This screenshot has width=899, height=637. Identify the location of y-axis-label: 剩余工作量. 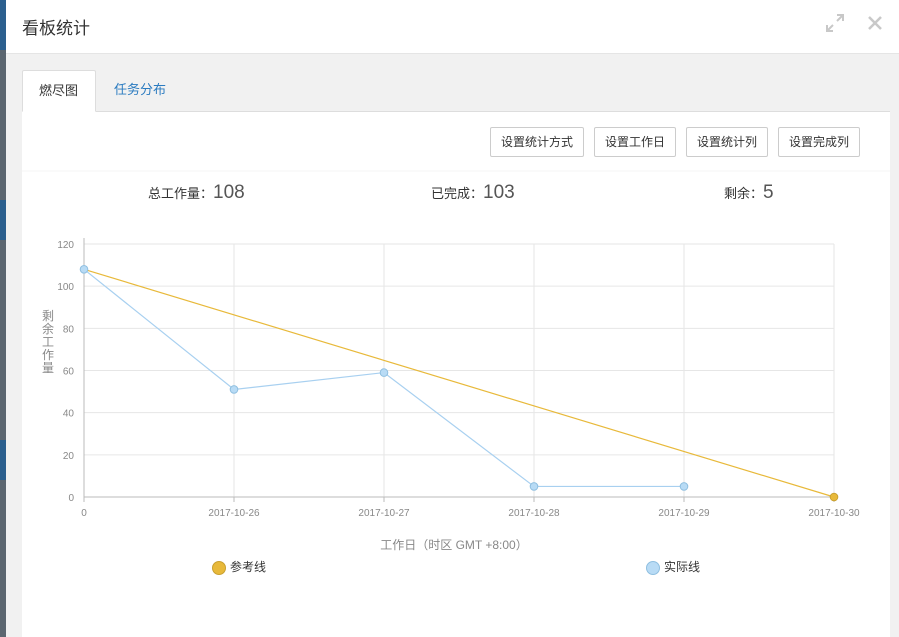
(48, 342).